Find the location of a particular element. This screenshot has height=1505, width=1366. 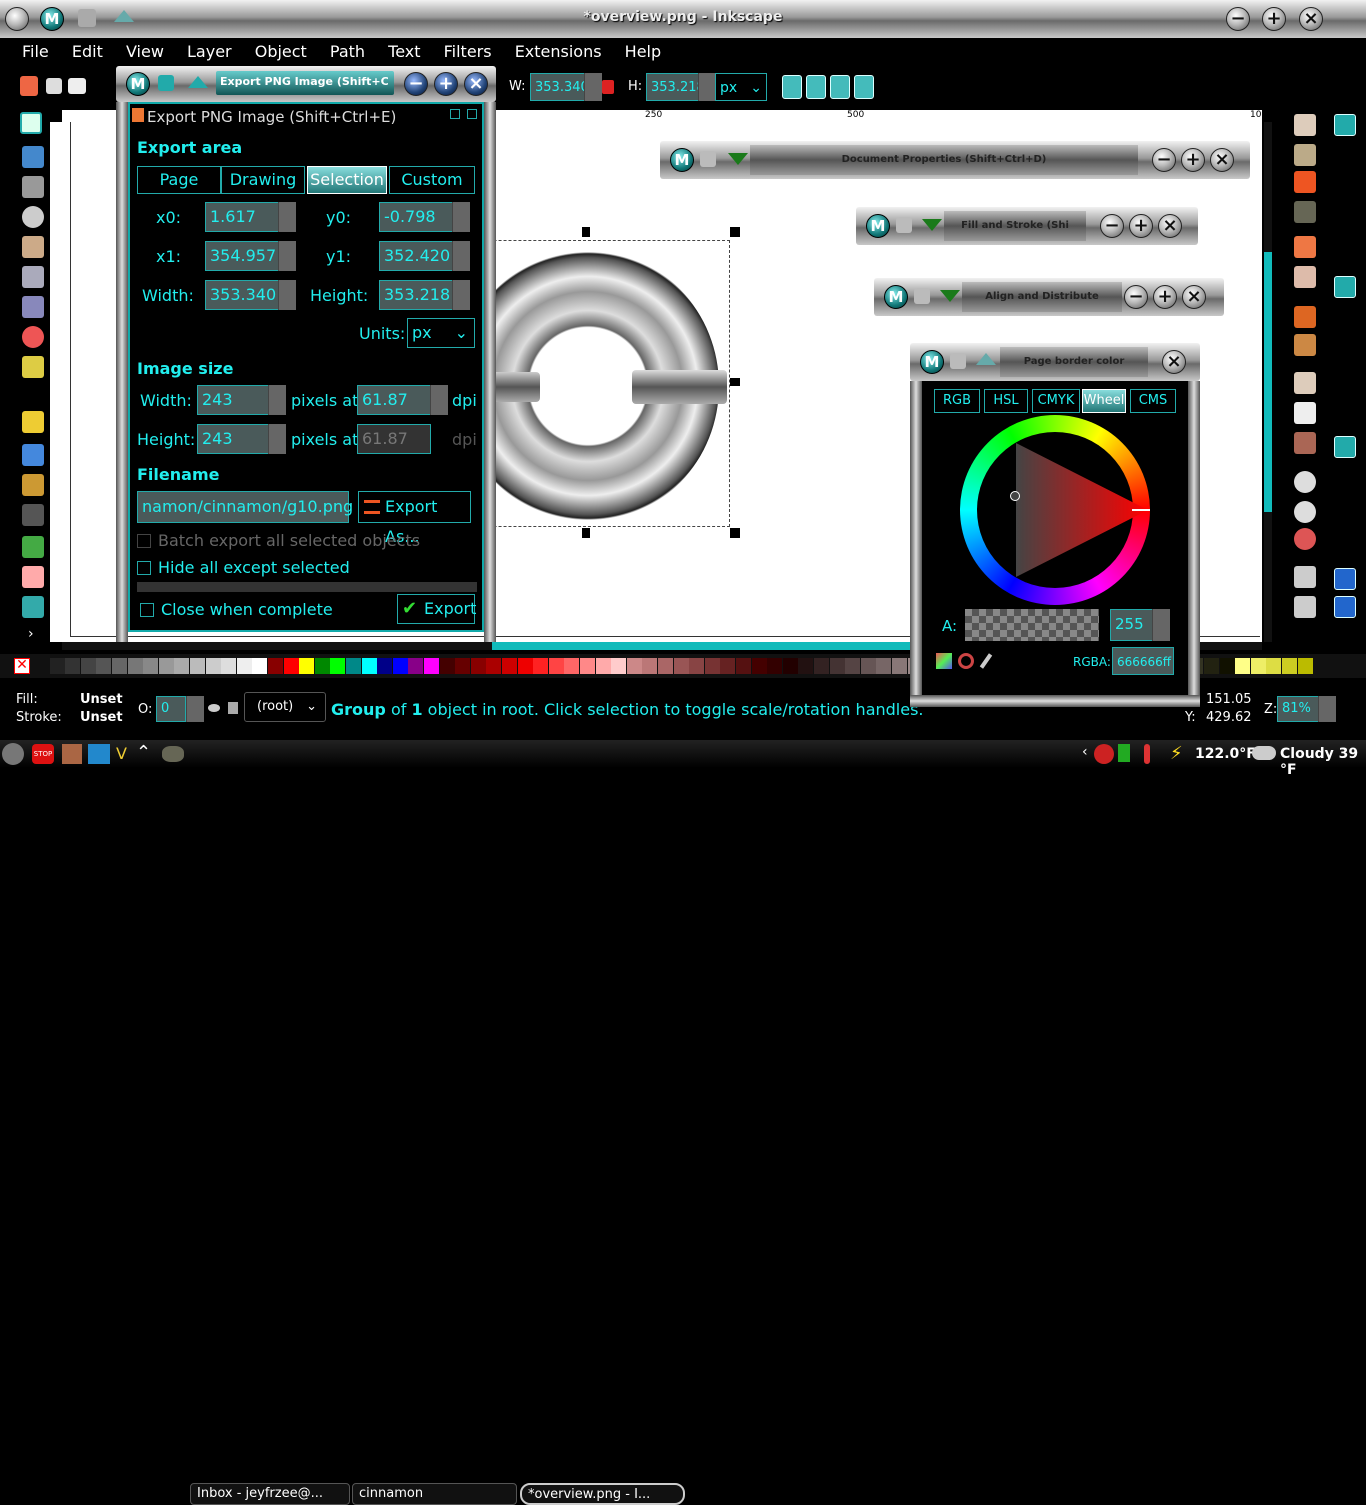

toolbox-expand-icon: › is located at coordinates (31, 634).